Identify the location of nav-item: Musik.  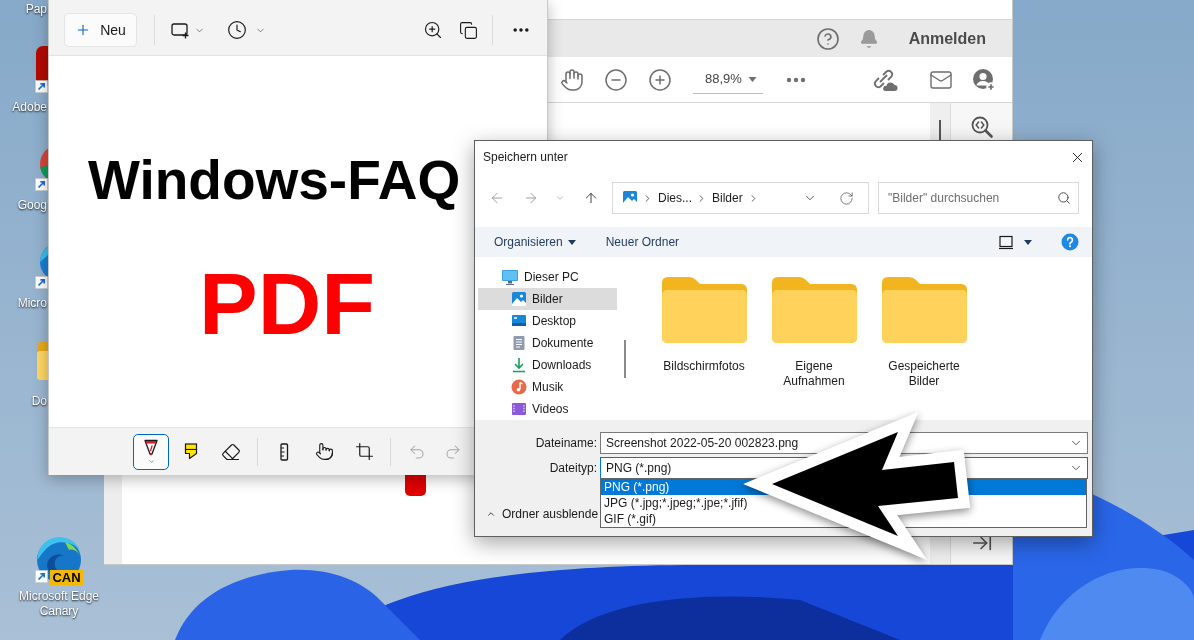
(547, 387).